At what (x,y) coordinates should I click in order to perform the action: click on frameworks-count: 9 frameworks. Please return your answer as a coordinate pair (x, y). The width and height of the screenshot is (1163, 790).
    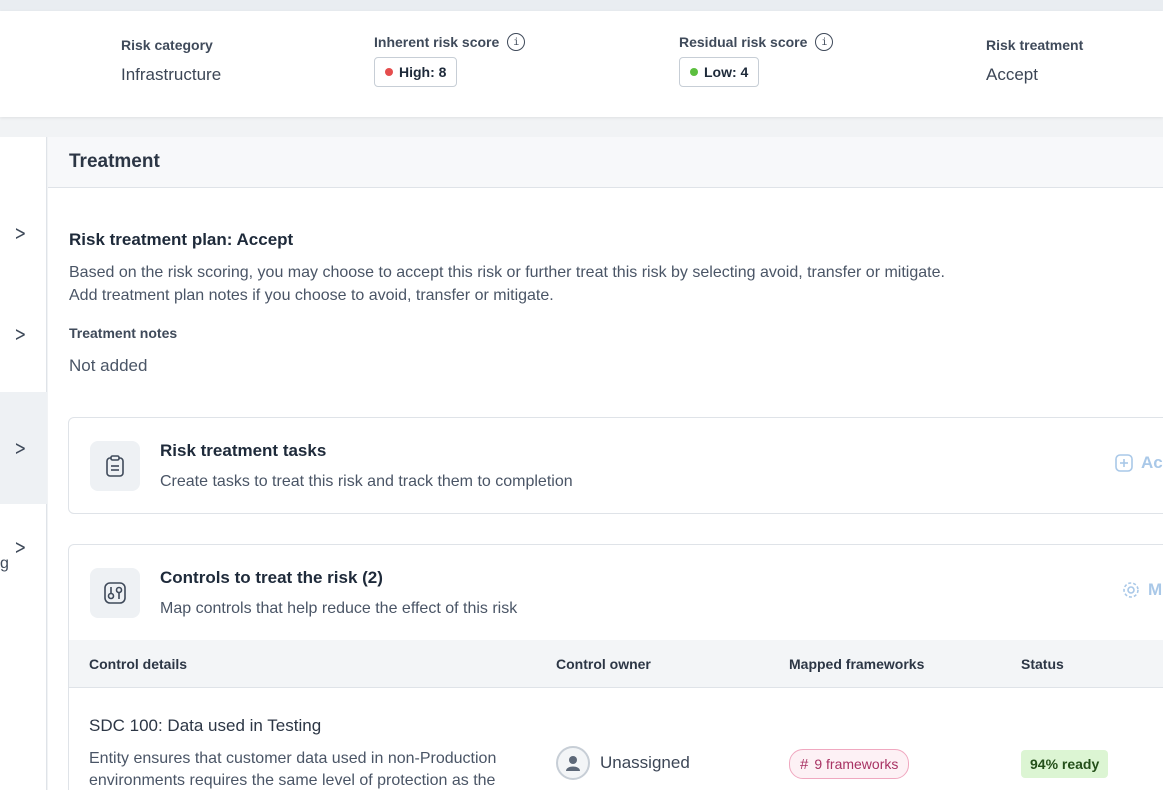
    Looking at the image, I should click on (856, 764).